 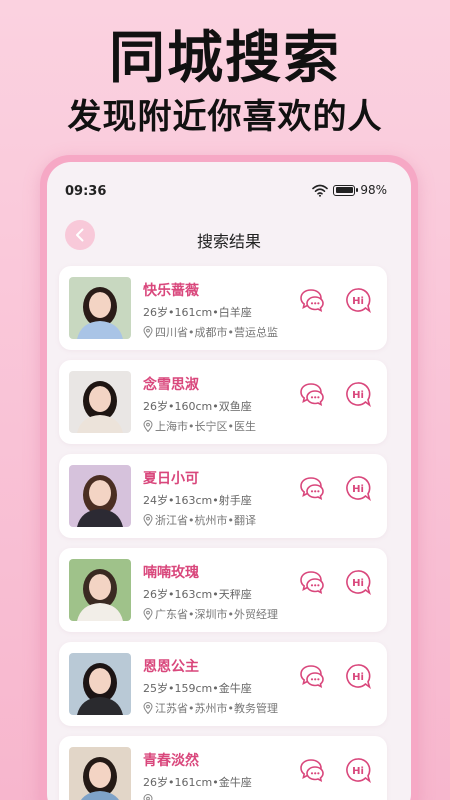 What do you see at coordinates (229, 184) in the screenshot?
I see `status-bar: 09:36 98%` at bounding box center [229, 184].